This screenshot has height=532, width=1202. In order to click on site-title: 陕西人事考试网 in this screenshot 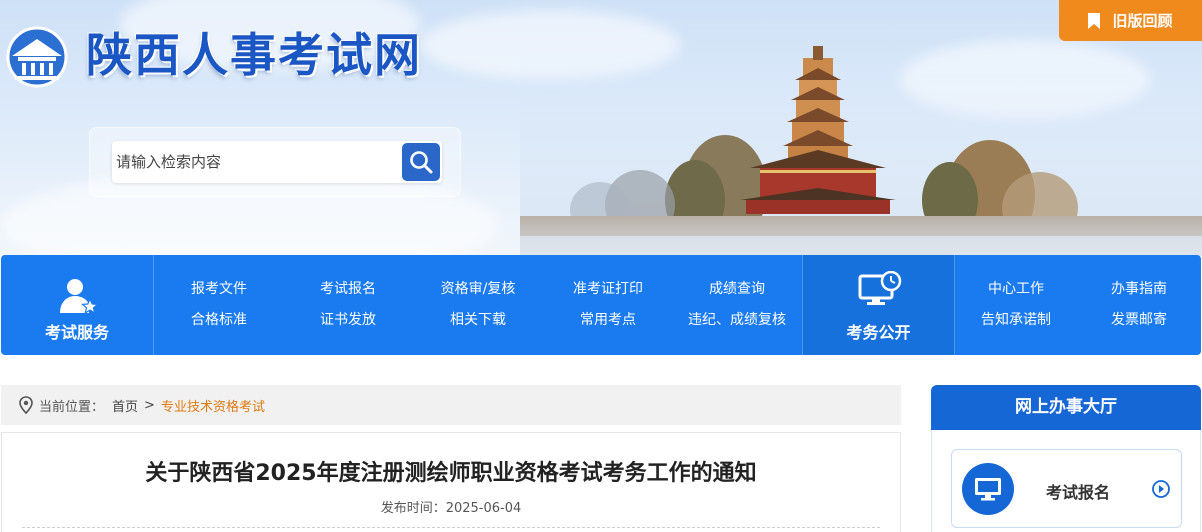, I will do `click(254, 55)`.